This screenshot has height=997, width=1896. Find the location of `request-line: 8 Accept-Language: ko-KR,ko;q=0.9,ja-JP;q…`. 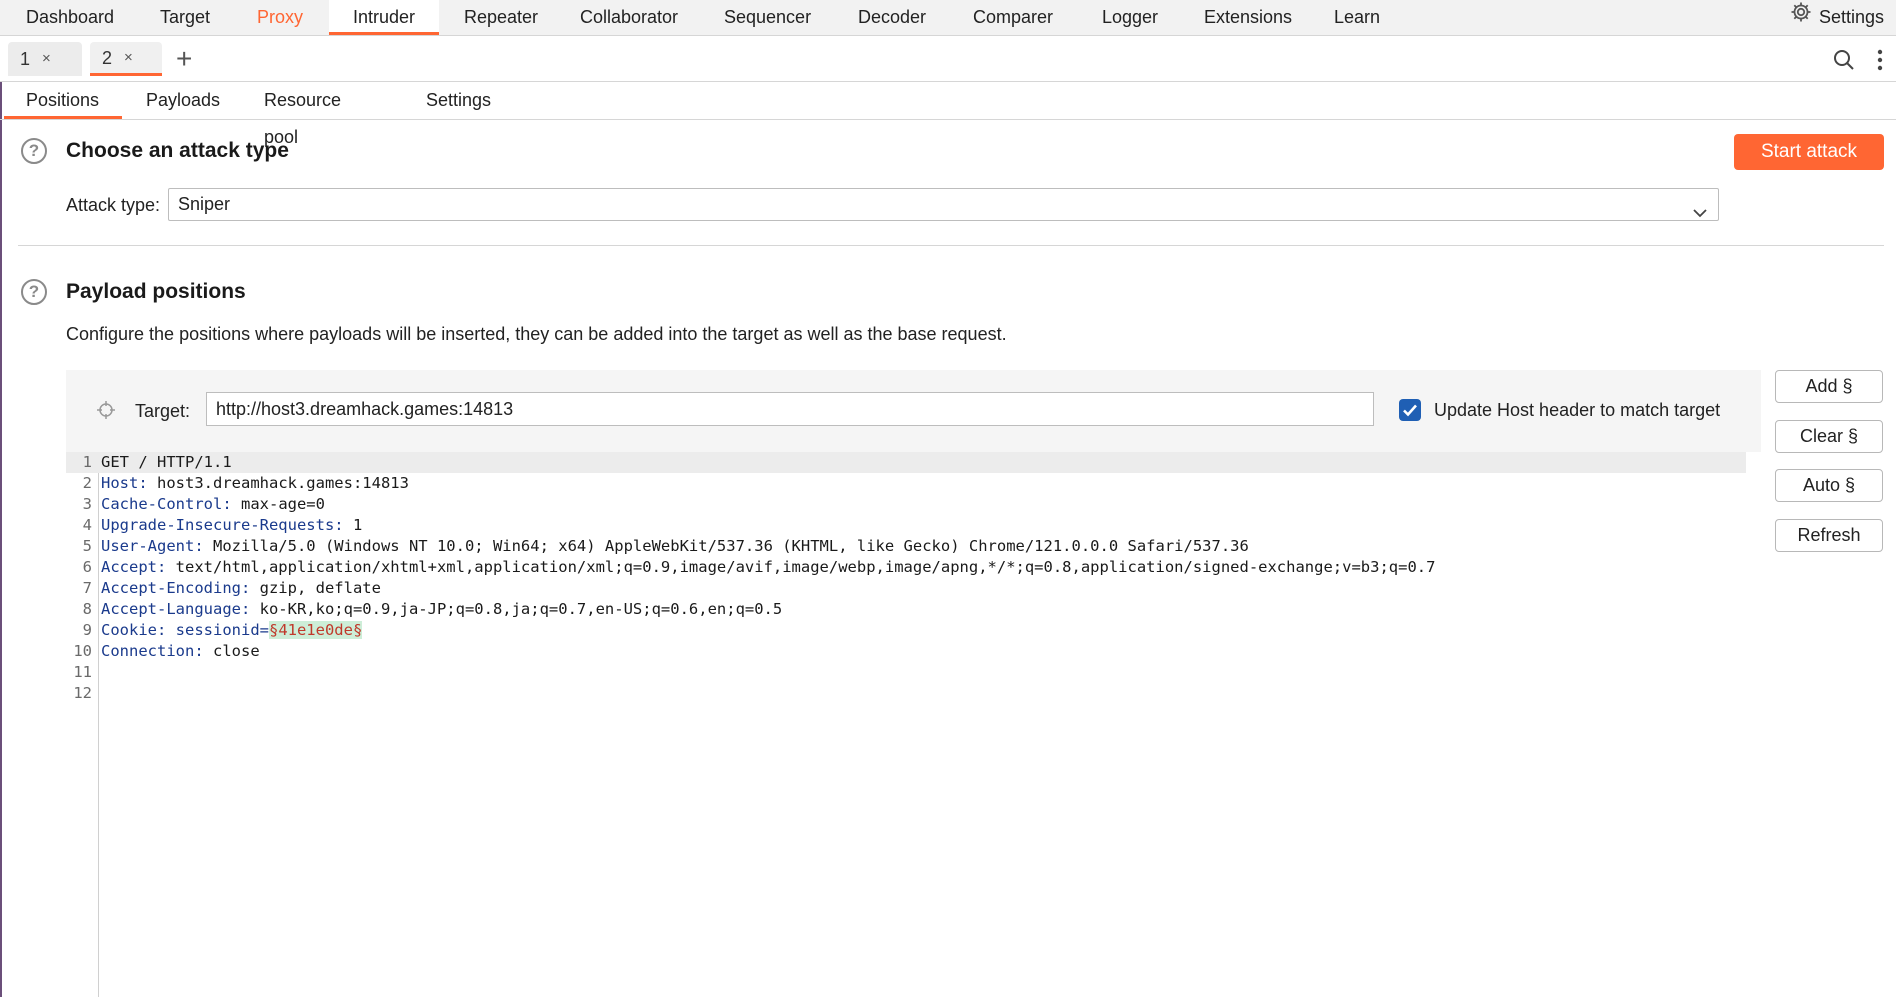

request-line: 8 Accept-Language: ko-KR,ko;q=0.9,ja-JP;q… is located at coordinates (432, 609).